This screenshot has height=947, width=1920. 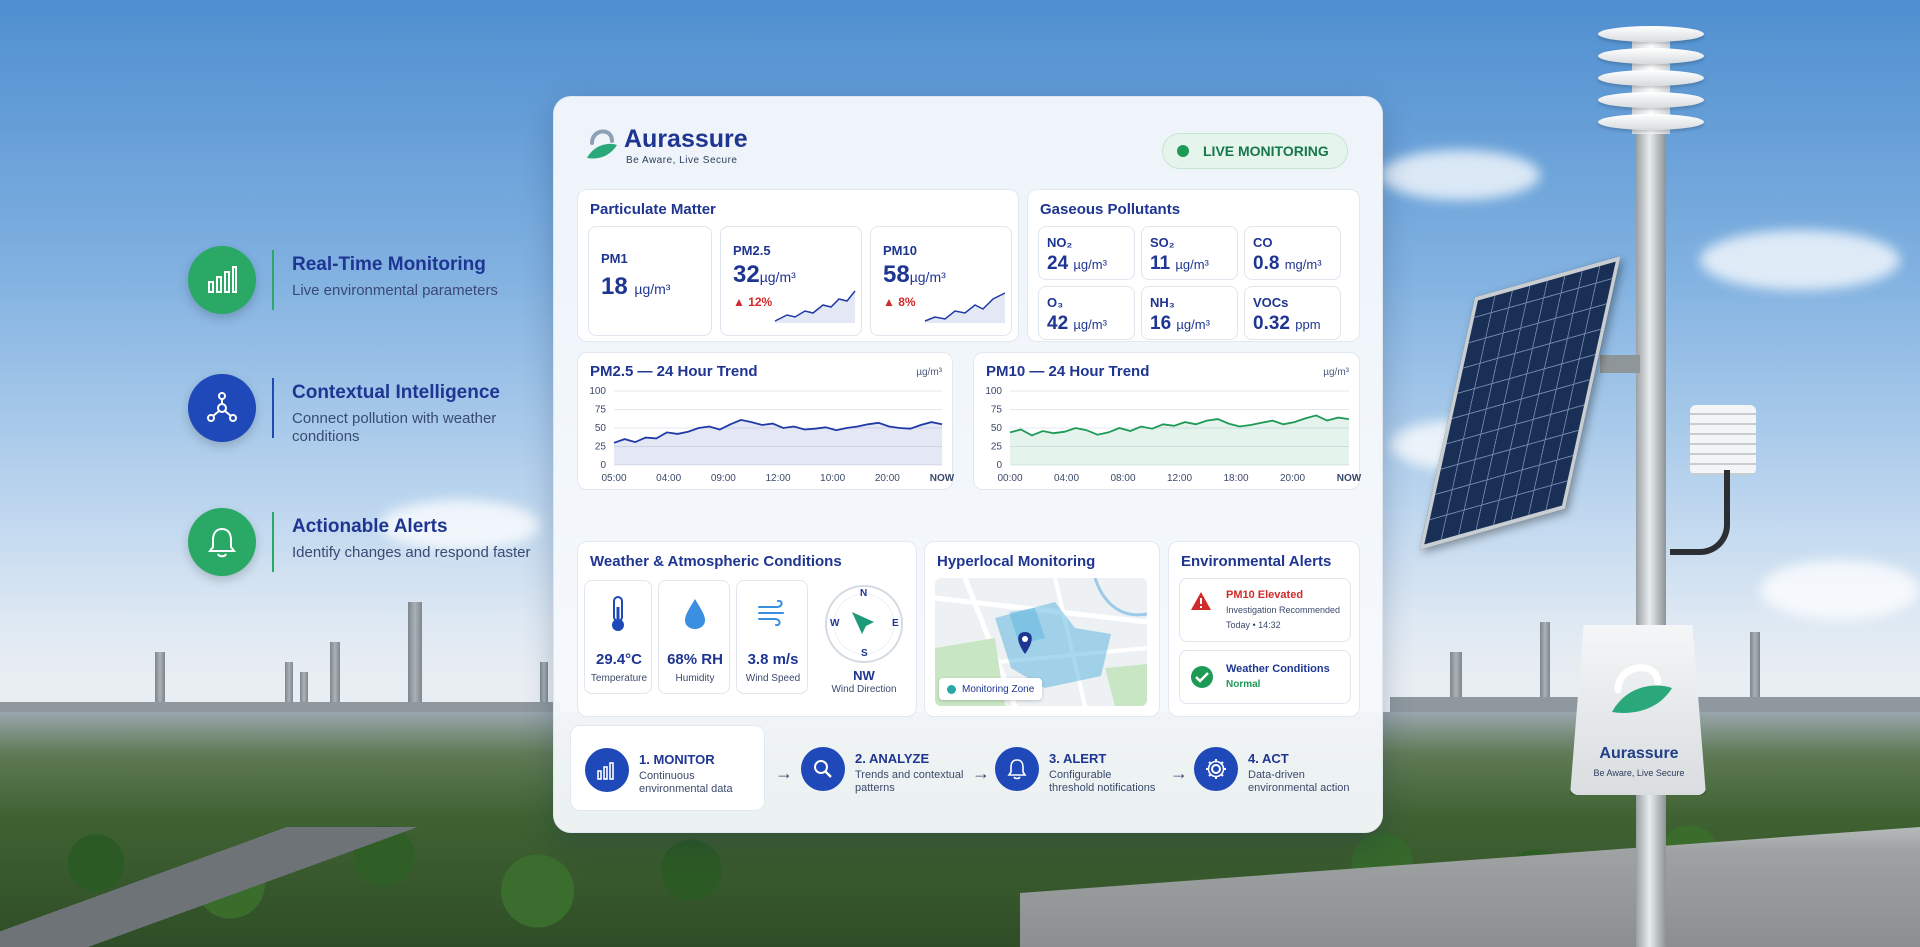 I want to click on metric-value: 58µg/m³, so click(x=914, y=274).